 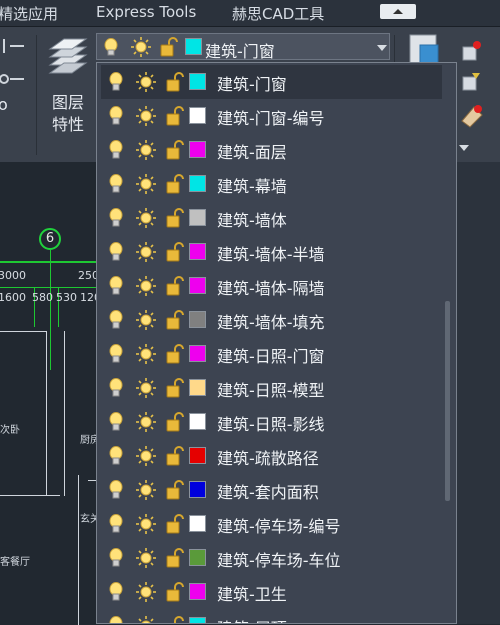 I want to click on layer-row: 建筑-门窗, so click(x=271, y=82).